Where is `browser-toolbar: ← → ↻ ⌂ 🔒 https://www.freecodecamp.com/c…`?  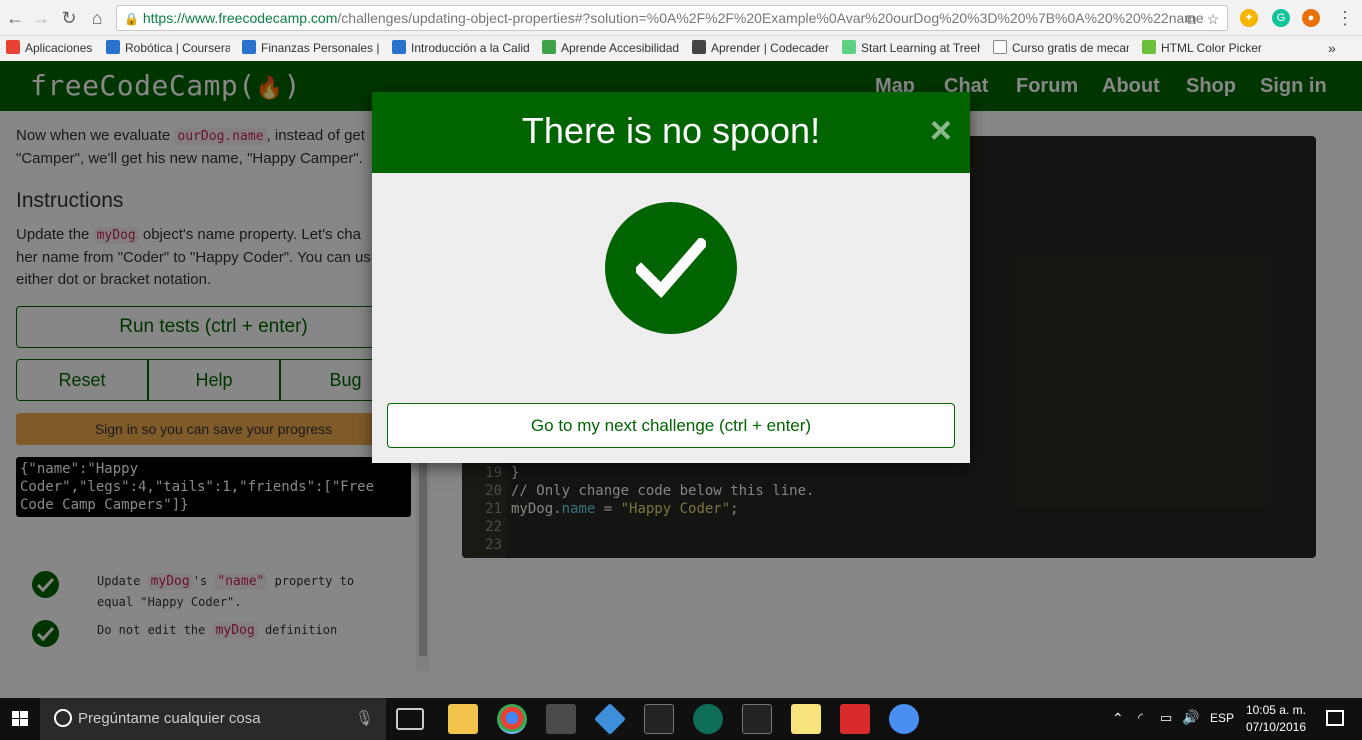
browser-toolbar: ← → ↻ ⌂ 🔒 https://www.freecodecamp.com/c… is located at coordinates (681, 18).